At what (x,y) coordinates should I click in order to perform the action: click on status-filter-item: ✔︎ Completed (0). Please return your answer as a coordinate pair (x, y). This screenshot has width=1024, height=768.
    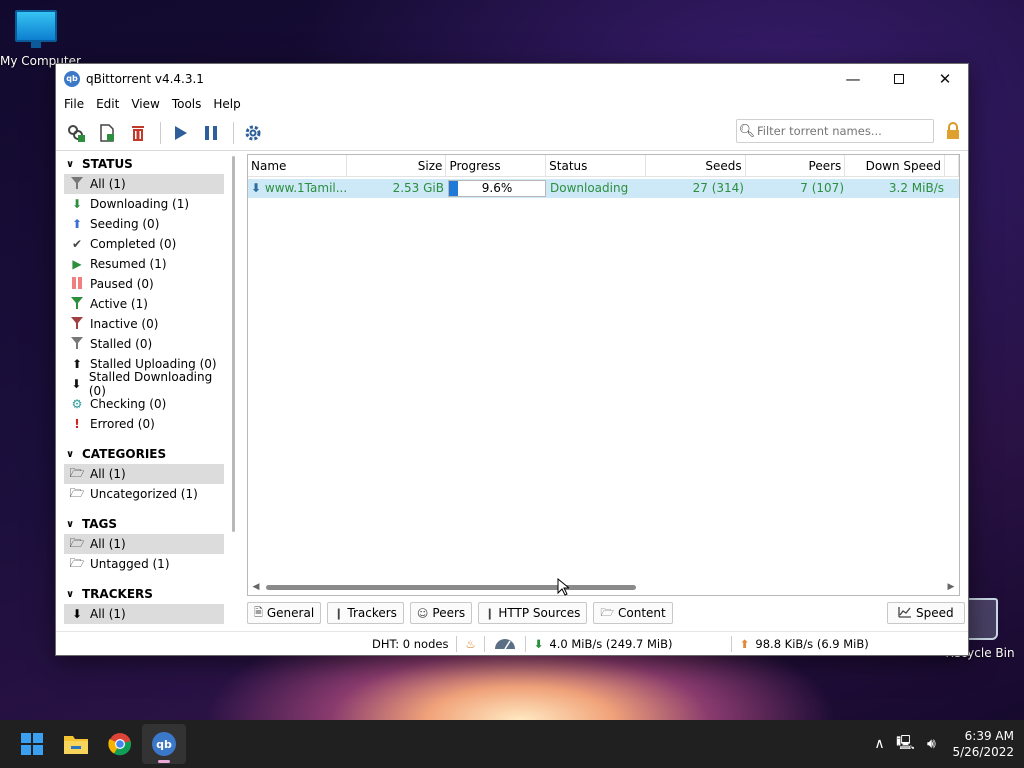
    Looking at the image, I should click on (144, 244).